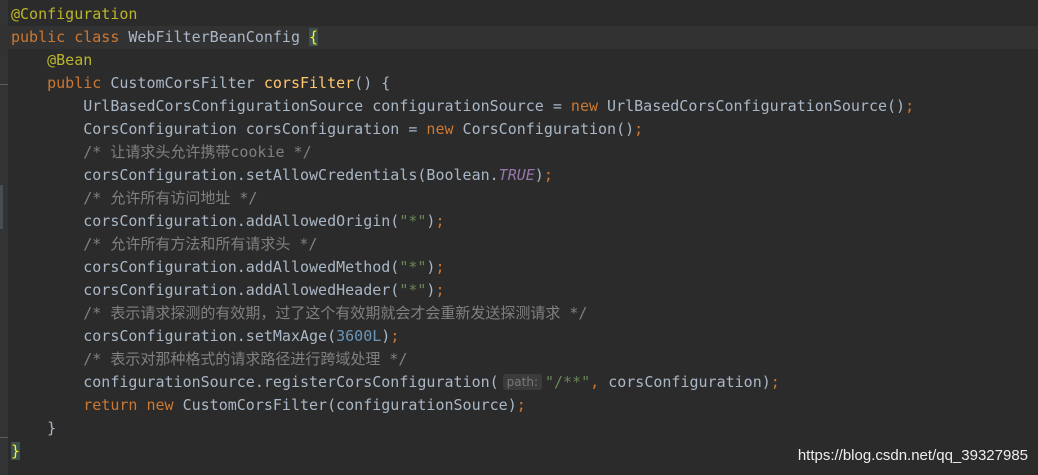 The width and height of the screenshot is (1038, 475). I want to click on code-line: @Configuration, so click(524, 14).